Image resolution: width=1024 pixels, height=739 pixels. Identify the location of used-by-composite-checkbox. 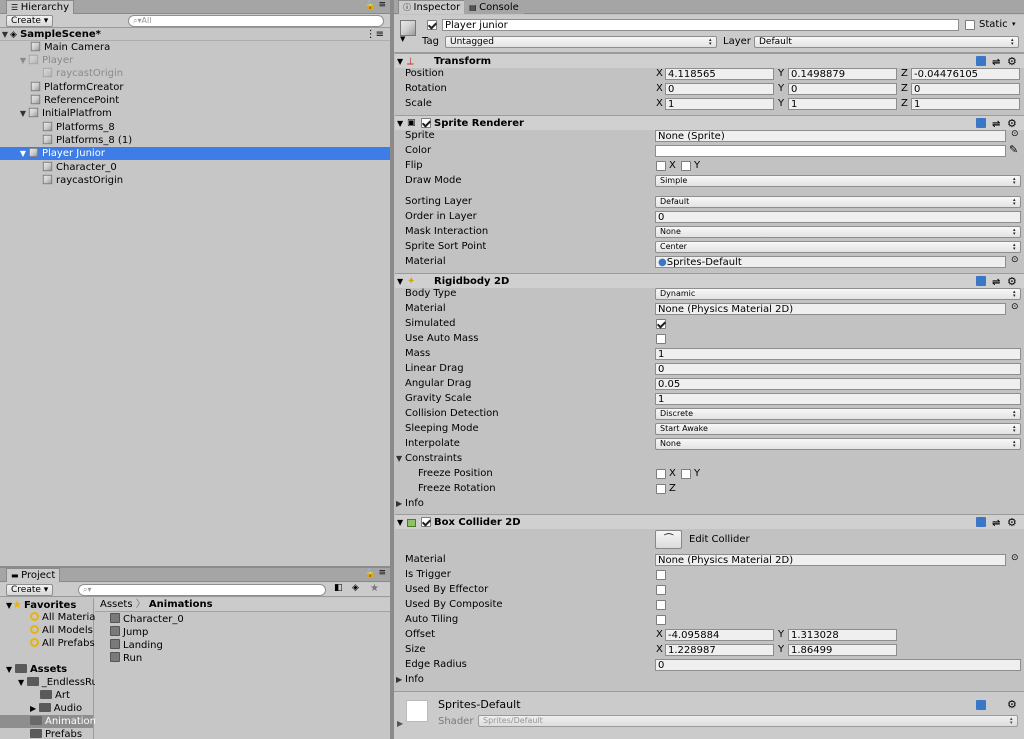
(661, 605).